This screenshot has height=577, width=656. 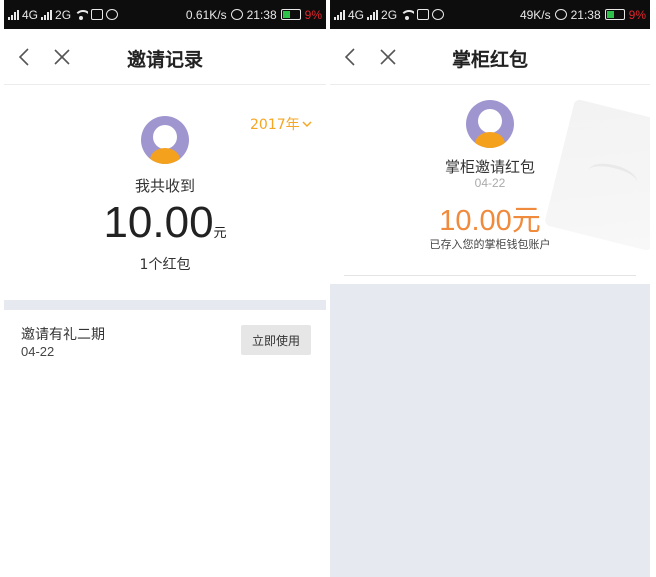 I want to click on year-dropdown: 2017年, so click(x=281, y=124).